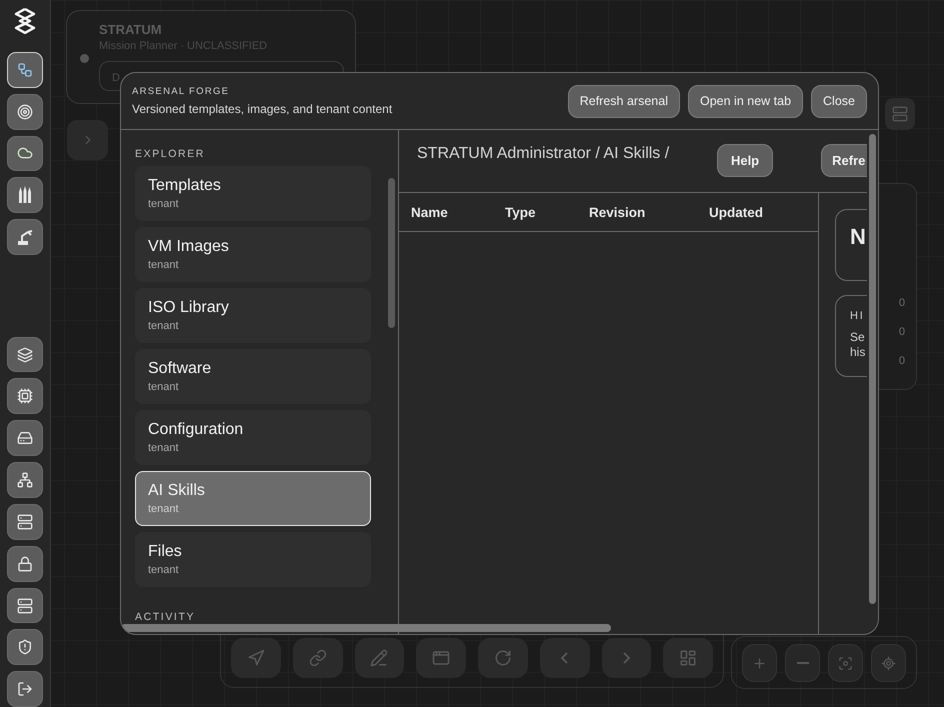 This screenshot has width=944, height=707. I want to click on explorer-item: Software tenant, so click(253, 376).